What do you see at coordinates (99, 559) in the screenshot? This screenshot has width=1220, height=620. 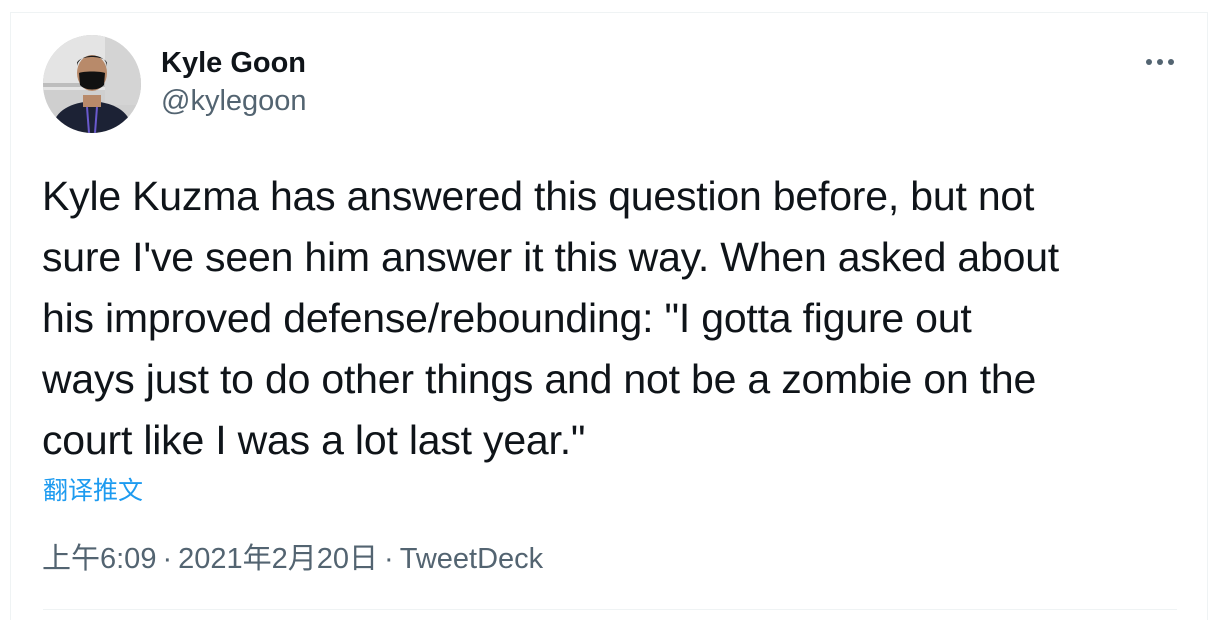 I see `tweet-time: 上午6:09` at bounding box center [99, 559].